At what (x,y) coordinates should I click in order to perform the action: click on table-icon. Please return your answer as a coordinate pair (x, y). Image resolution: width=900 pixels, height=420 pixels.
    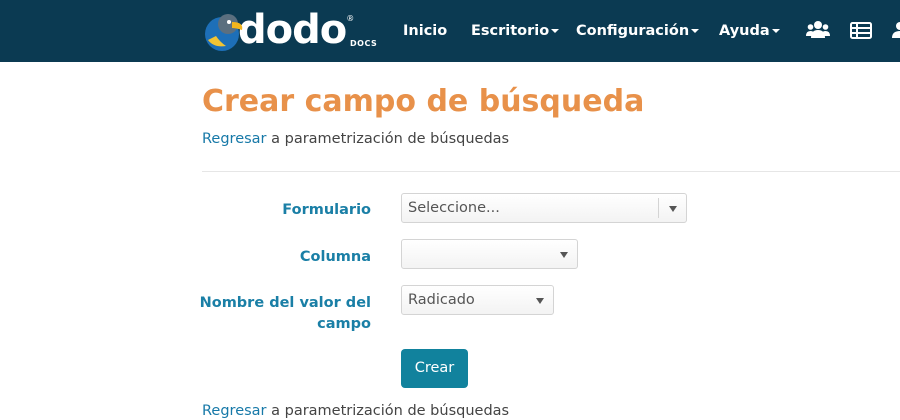
    Looking at the image, I should click on (861, 31).